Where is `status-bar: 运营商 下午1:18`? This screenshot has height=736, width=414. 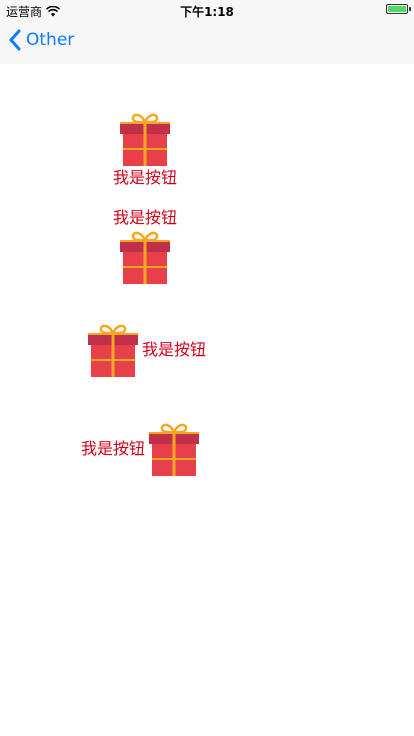 status-bar: 运营商 下午1:18 is located at coordinates (207, 10).